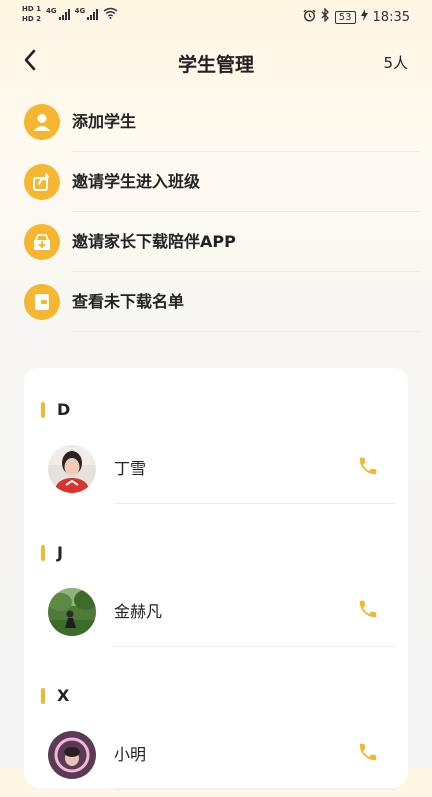 This screenshot has height=797, width=432. Describe the element at coordinates (325, 16) in the screenshot. I see `bluetooth-icon` at that location.